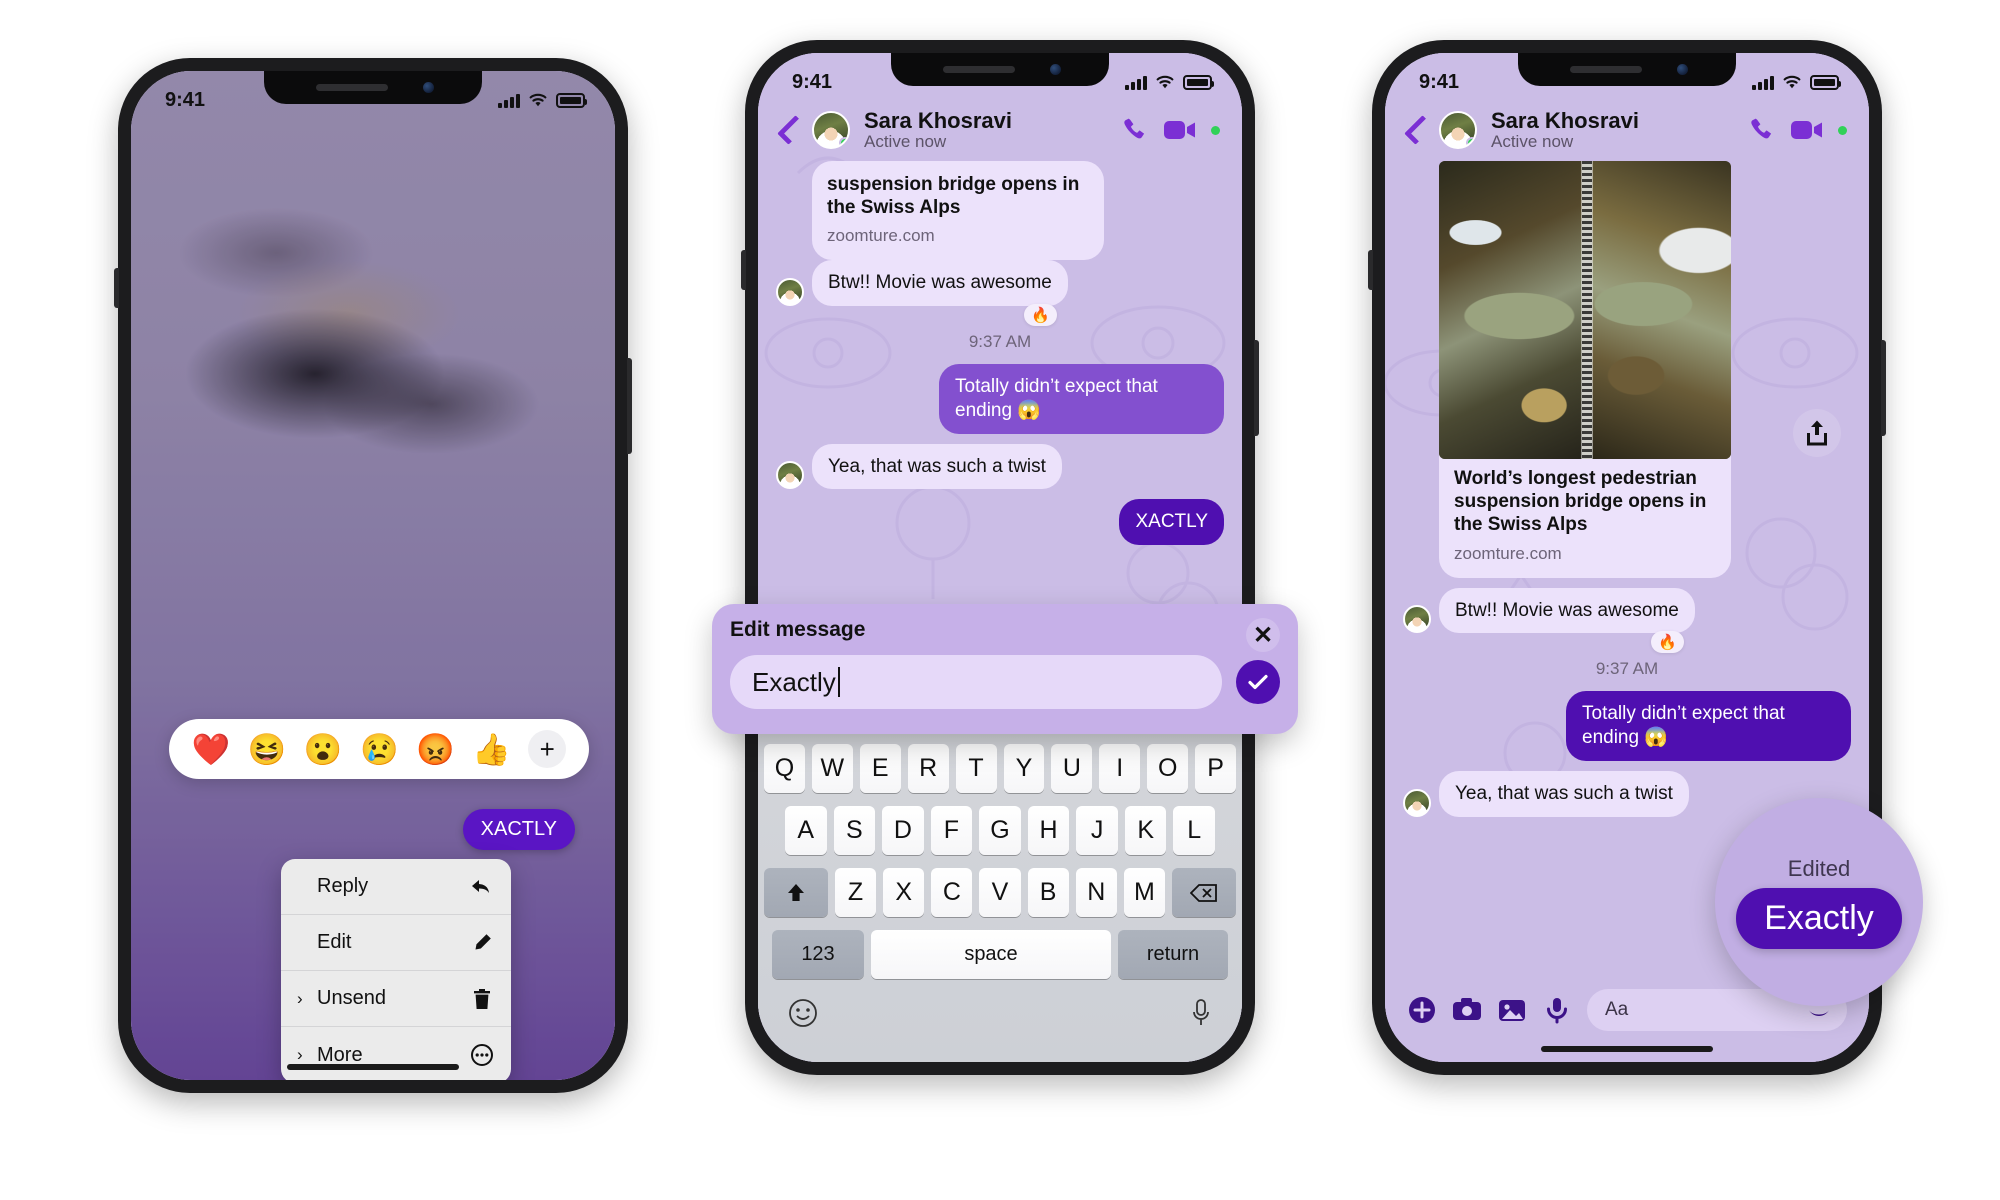  What do you see at coordinates (396, 887) in the screenshot?
I see `context-menu-item-reply: Reply` at bounding box center [396, 887].